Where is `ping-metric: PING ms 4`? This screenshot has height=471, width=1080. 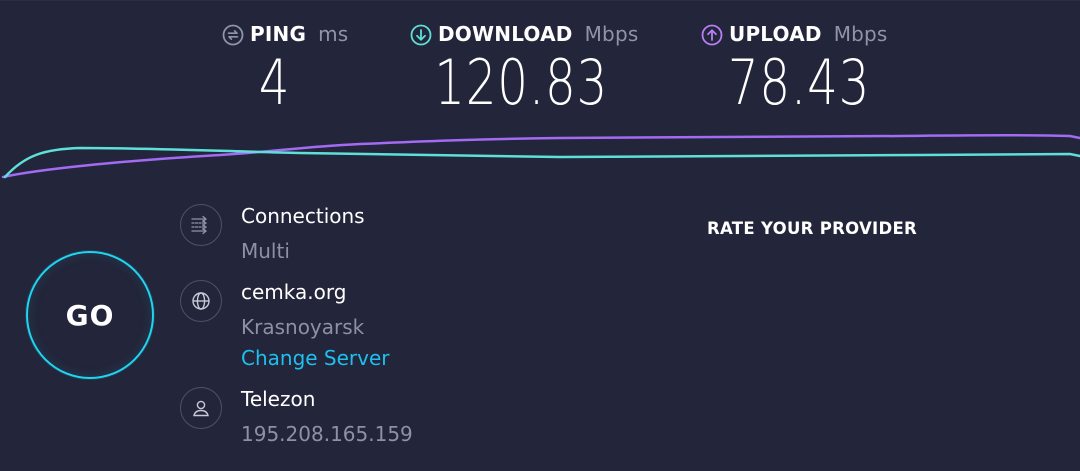 ping-metric: PING ms 4 is located at coordinates (285, 69).